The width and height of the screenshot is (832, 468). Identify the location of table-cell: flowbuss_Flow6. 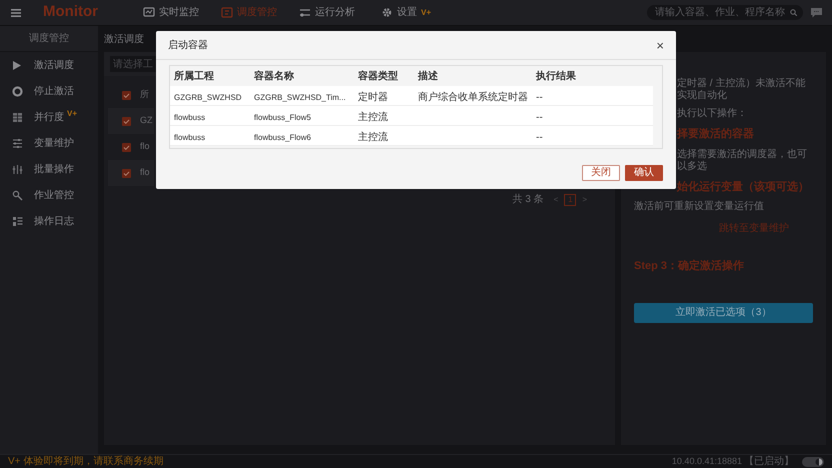
(282, 137).